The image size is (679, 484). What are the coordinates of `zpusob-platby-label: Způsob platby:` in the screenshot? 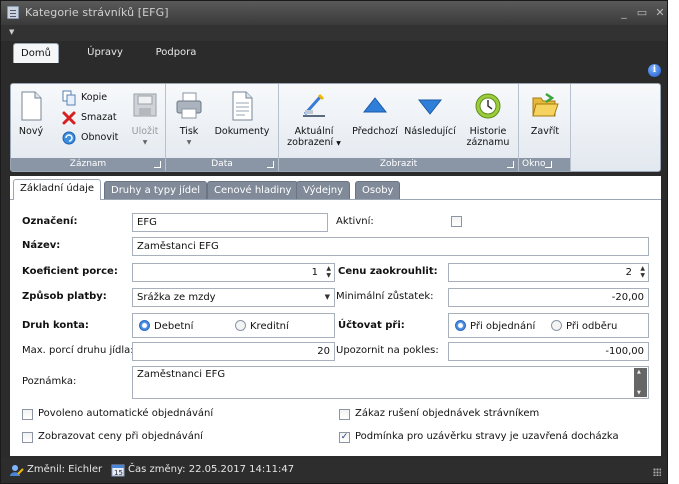 It's located at (64, 296).